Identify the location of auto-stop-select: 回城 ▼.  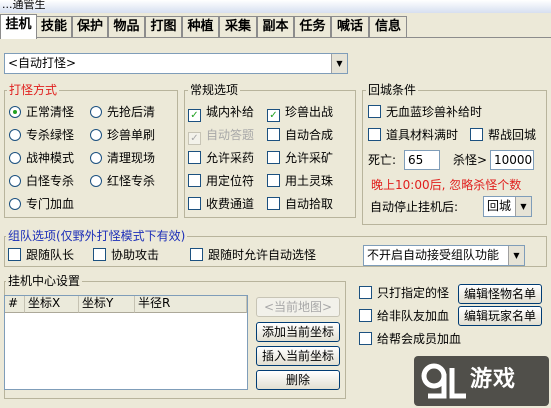
(507, 206).